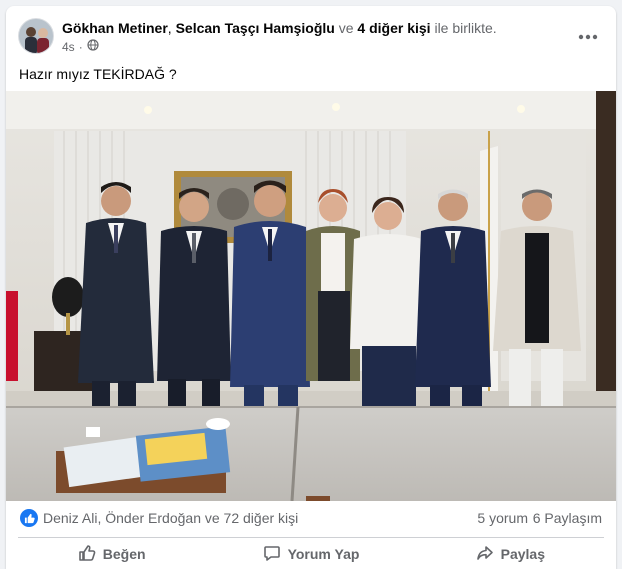 This screenshot has height=569, width=622. I want to click on comment-button: Yorum Yap, so click(310, 554).